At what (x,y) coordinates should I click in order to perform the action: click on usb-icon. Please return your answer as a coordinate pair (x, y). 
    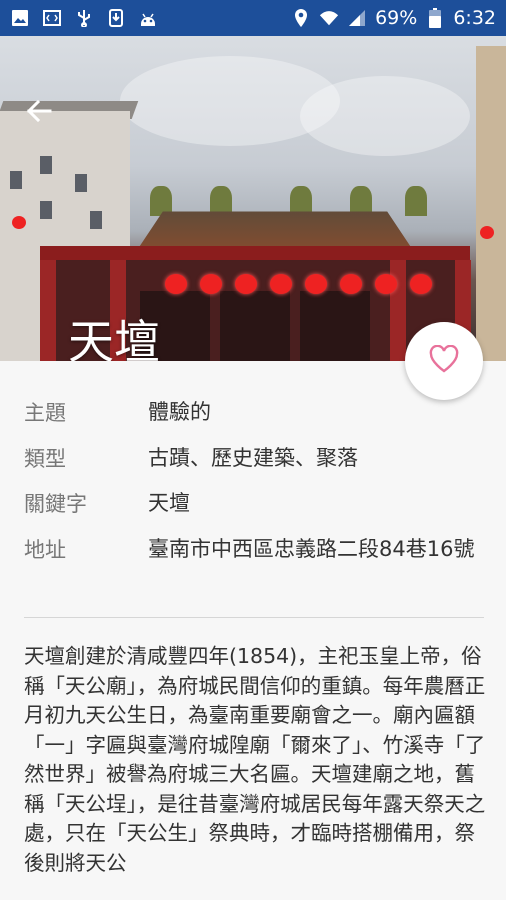
    Looking at the image, I should click on (84, 18).